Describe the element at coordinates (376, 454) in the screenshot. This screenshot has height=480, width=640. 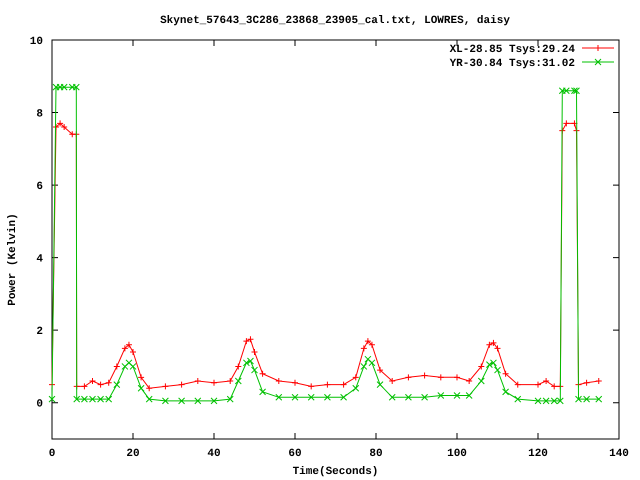
I see `x-tick-label: 80` at that location.